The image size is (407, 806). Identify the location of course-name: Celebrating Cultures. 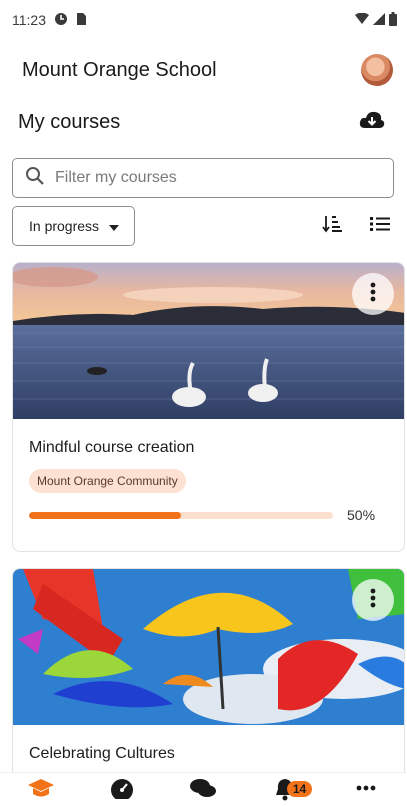
(208, 754).